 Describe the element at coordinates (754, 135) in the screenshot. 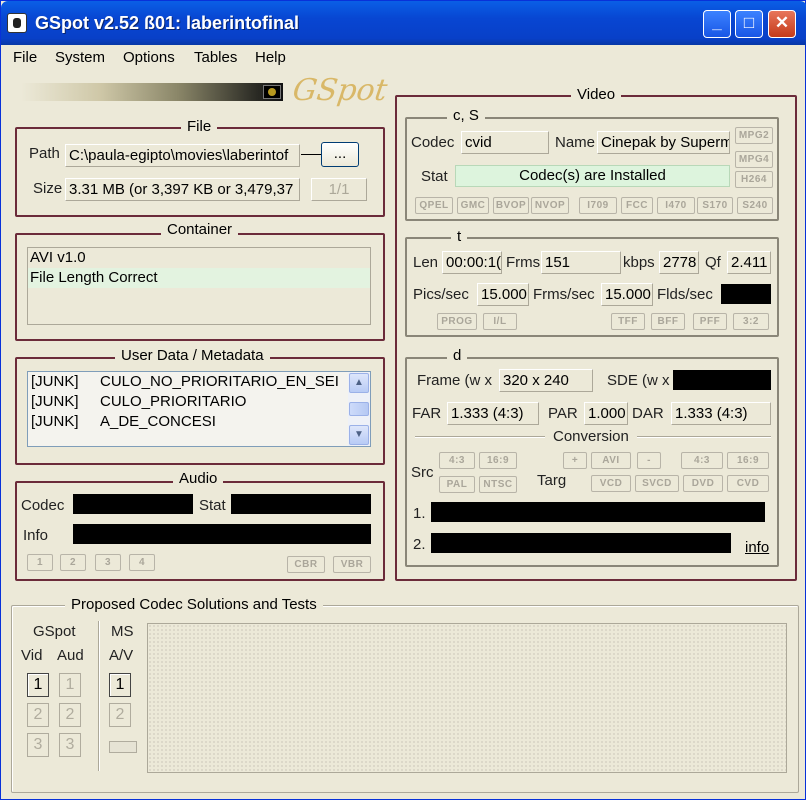

I see `mpg2-button: MPG2` at that location.